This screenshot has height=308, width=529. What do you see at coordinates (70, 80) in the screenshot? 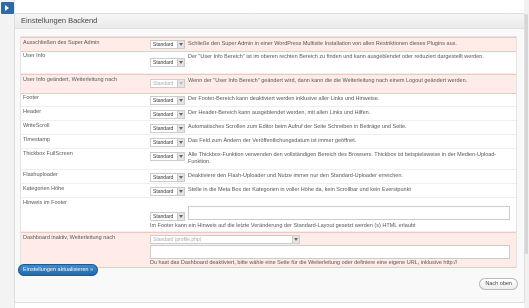
I see `row-label: User Info geändert, Weiterleitung nach` at bounding box center [70, 80].